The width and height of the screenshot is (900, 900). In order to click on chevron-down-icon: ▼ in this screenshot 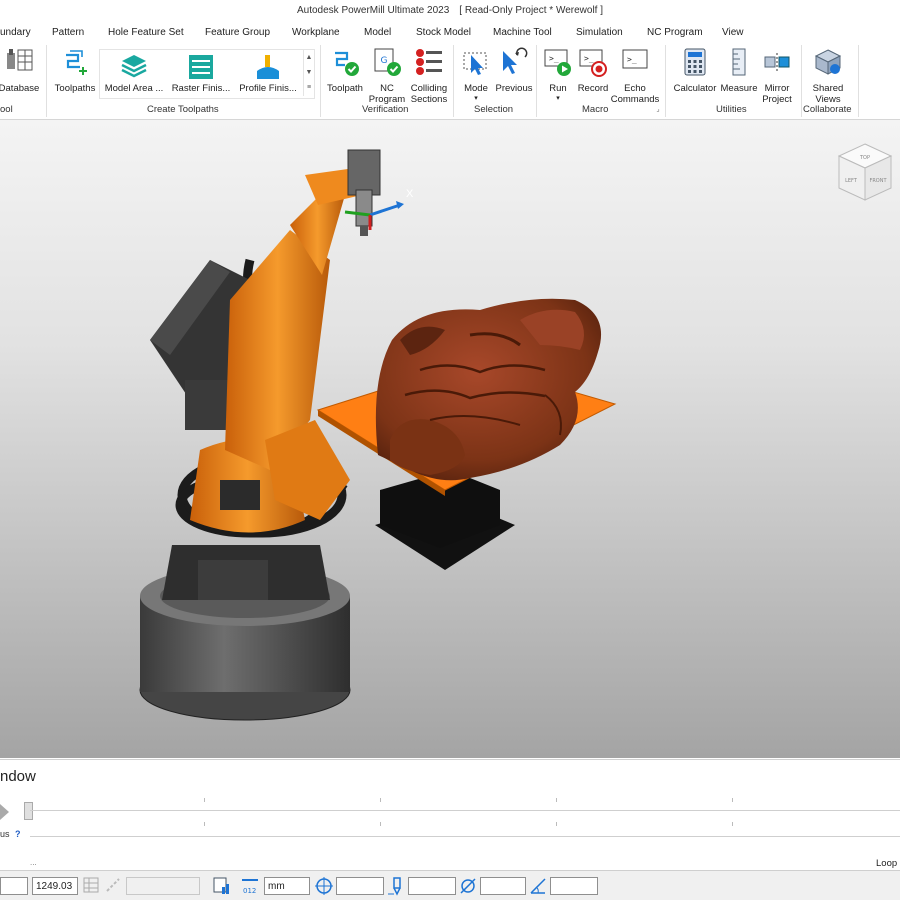, I will do `click(309, 72)`.